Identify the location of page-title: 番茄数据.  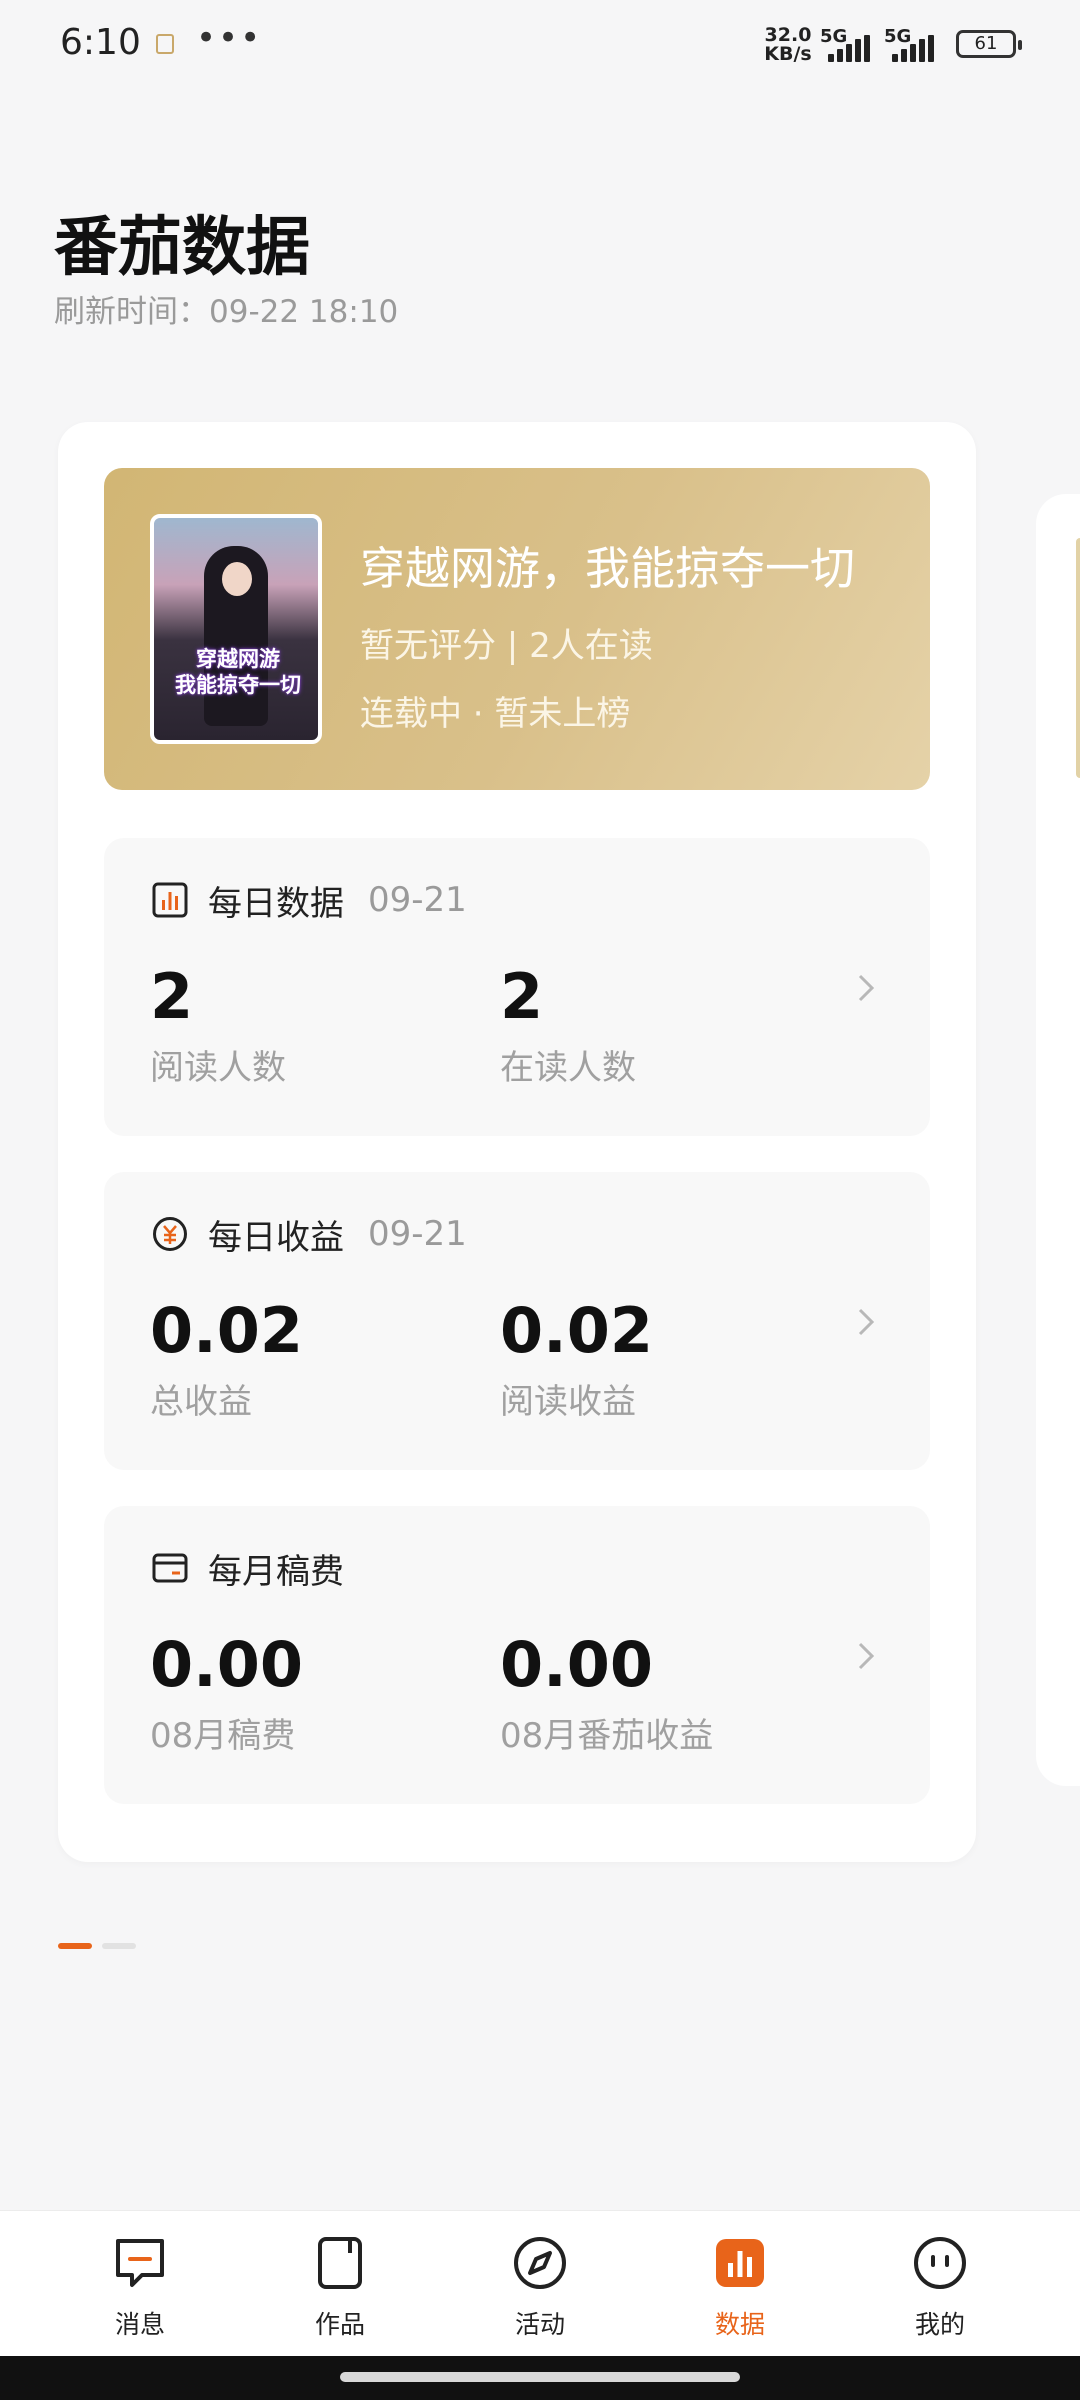
(182, 247).